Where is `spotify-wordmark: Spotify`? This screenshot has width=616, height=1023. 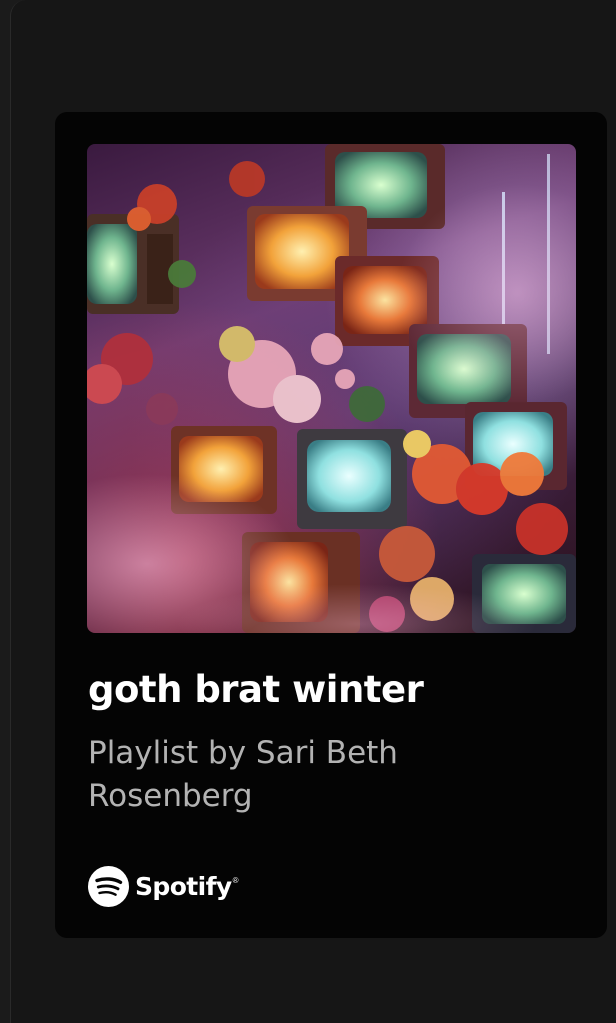 spotify-wordmark: Spotify is located at coordinates (183, 886).